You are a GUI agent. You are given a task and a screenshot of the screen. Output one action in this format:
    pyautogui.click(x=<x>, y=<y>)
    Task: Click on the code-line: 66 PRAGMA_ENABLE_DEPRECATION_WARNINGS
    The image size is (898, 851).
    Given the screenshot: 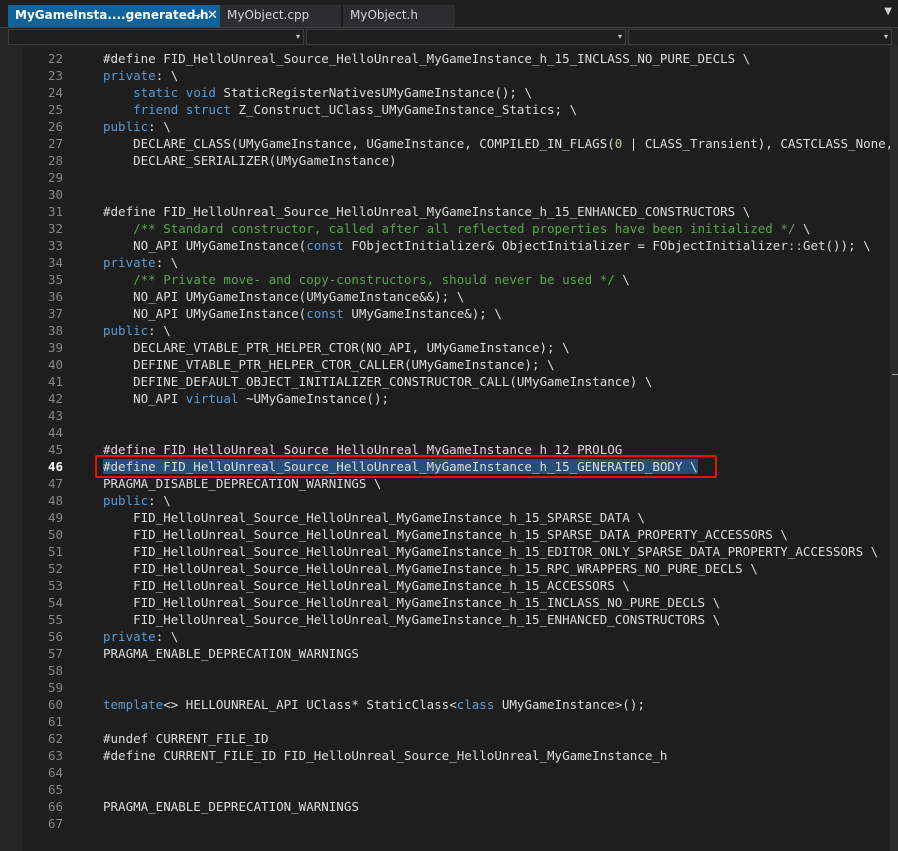 What is the action you would take?
    pyautogui.click(x=456, y=806)
    